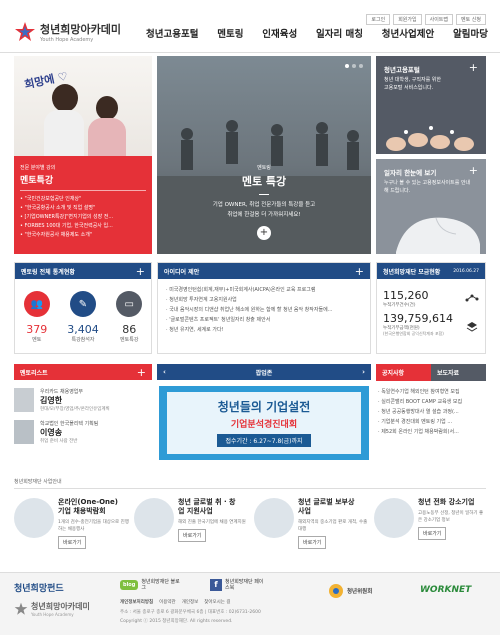 Image resolution: width=500 pixels, height=635 pixels. I want to click on lecture-item: • "한국공항공사 소개 및 직업 설명", so click(83, 208).